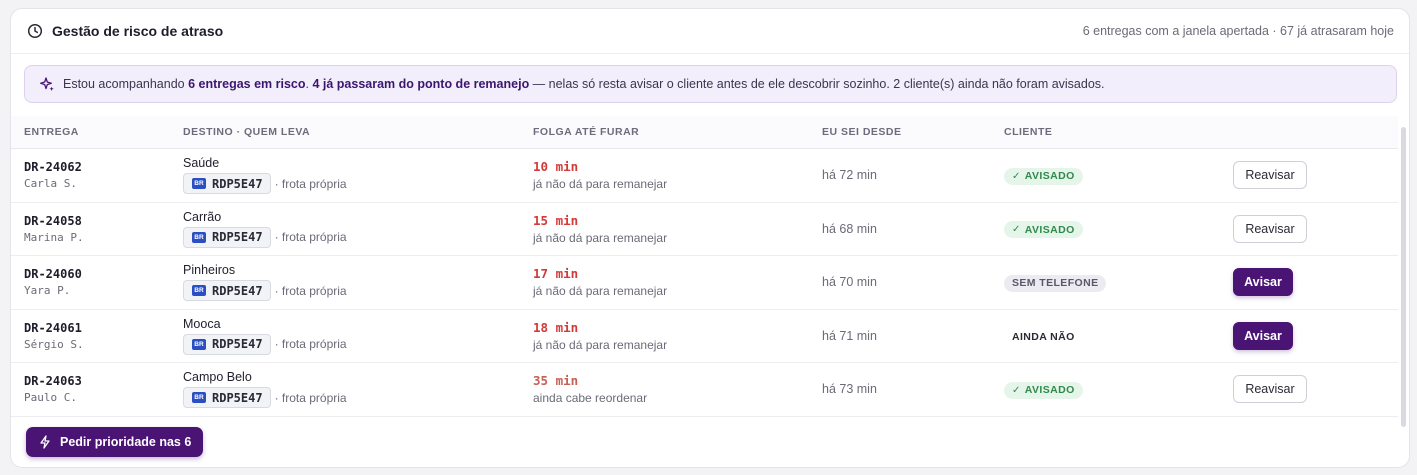 This screenshot has width=1417, height=475. What do you see at coordinates (202, 323) in the screenshot?
I see `destination-name: Mooca` at bounding box center [202, 323].